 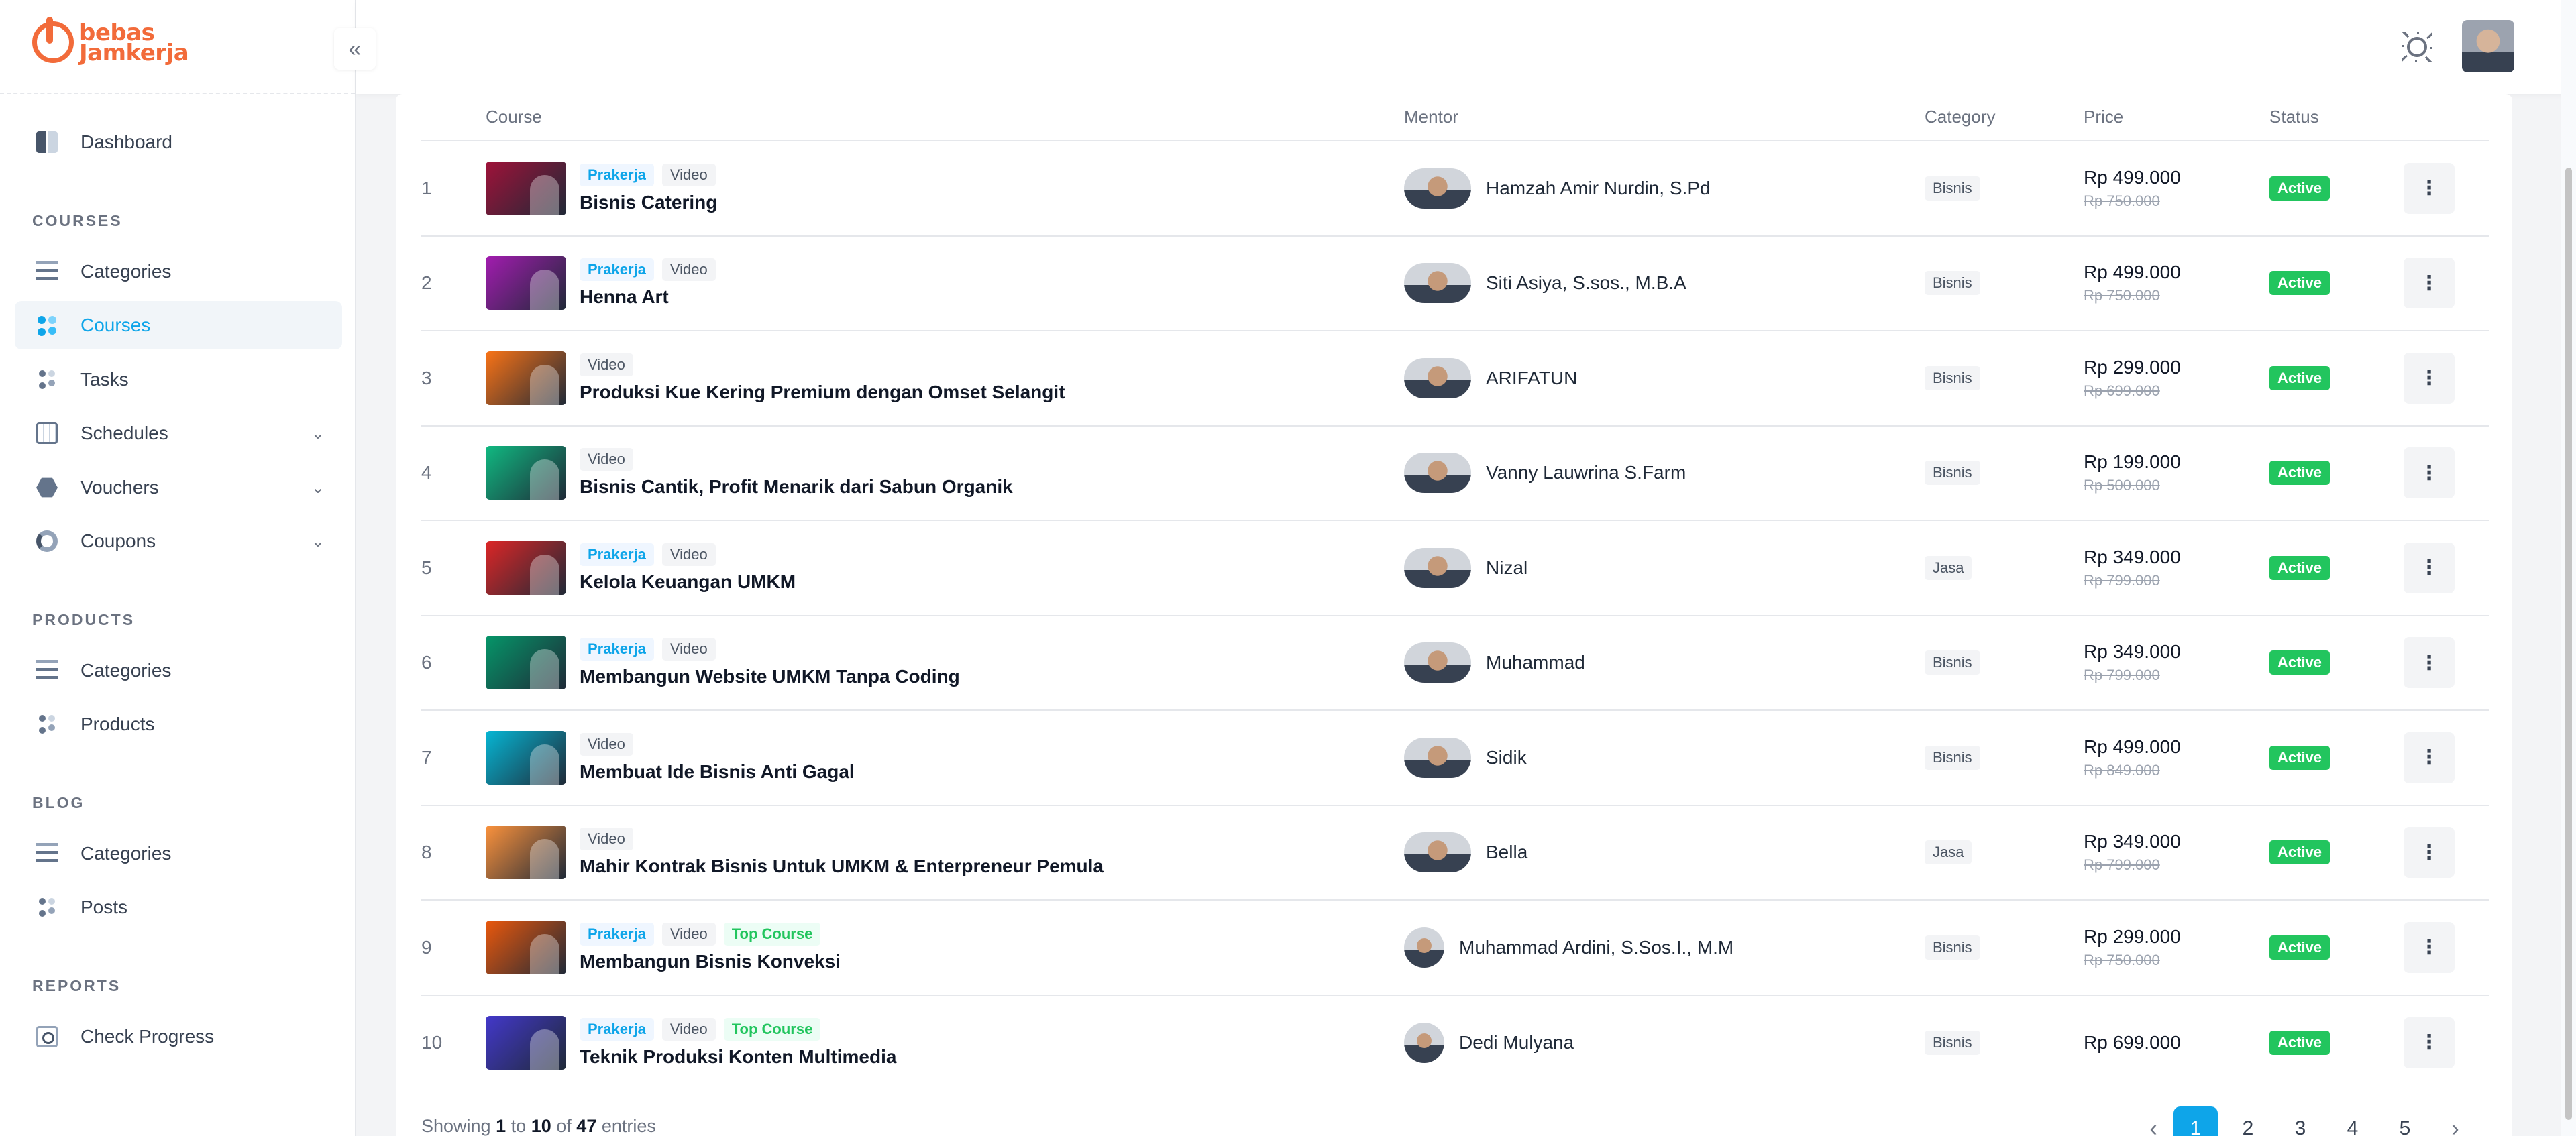 I want to click on theme-toggle-sun-icon, so click(x=2417, y=47).